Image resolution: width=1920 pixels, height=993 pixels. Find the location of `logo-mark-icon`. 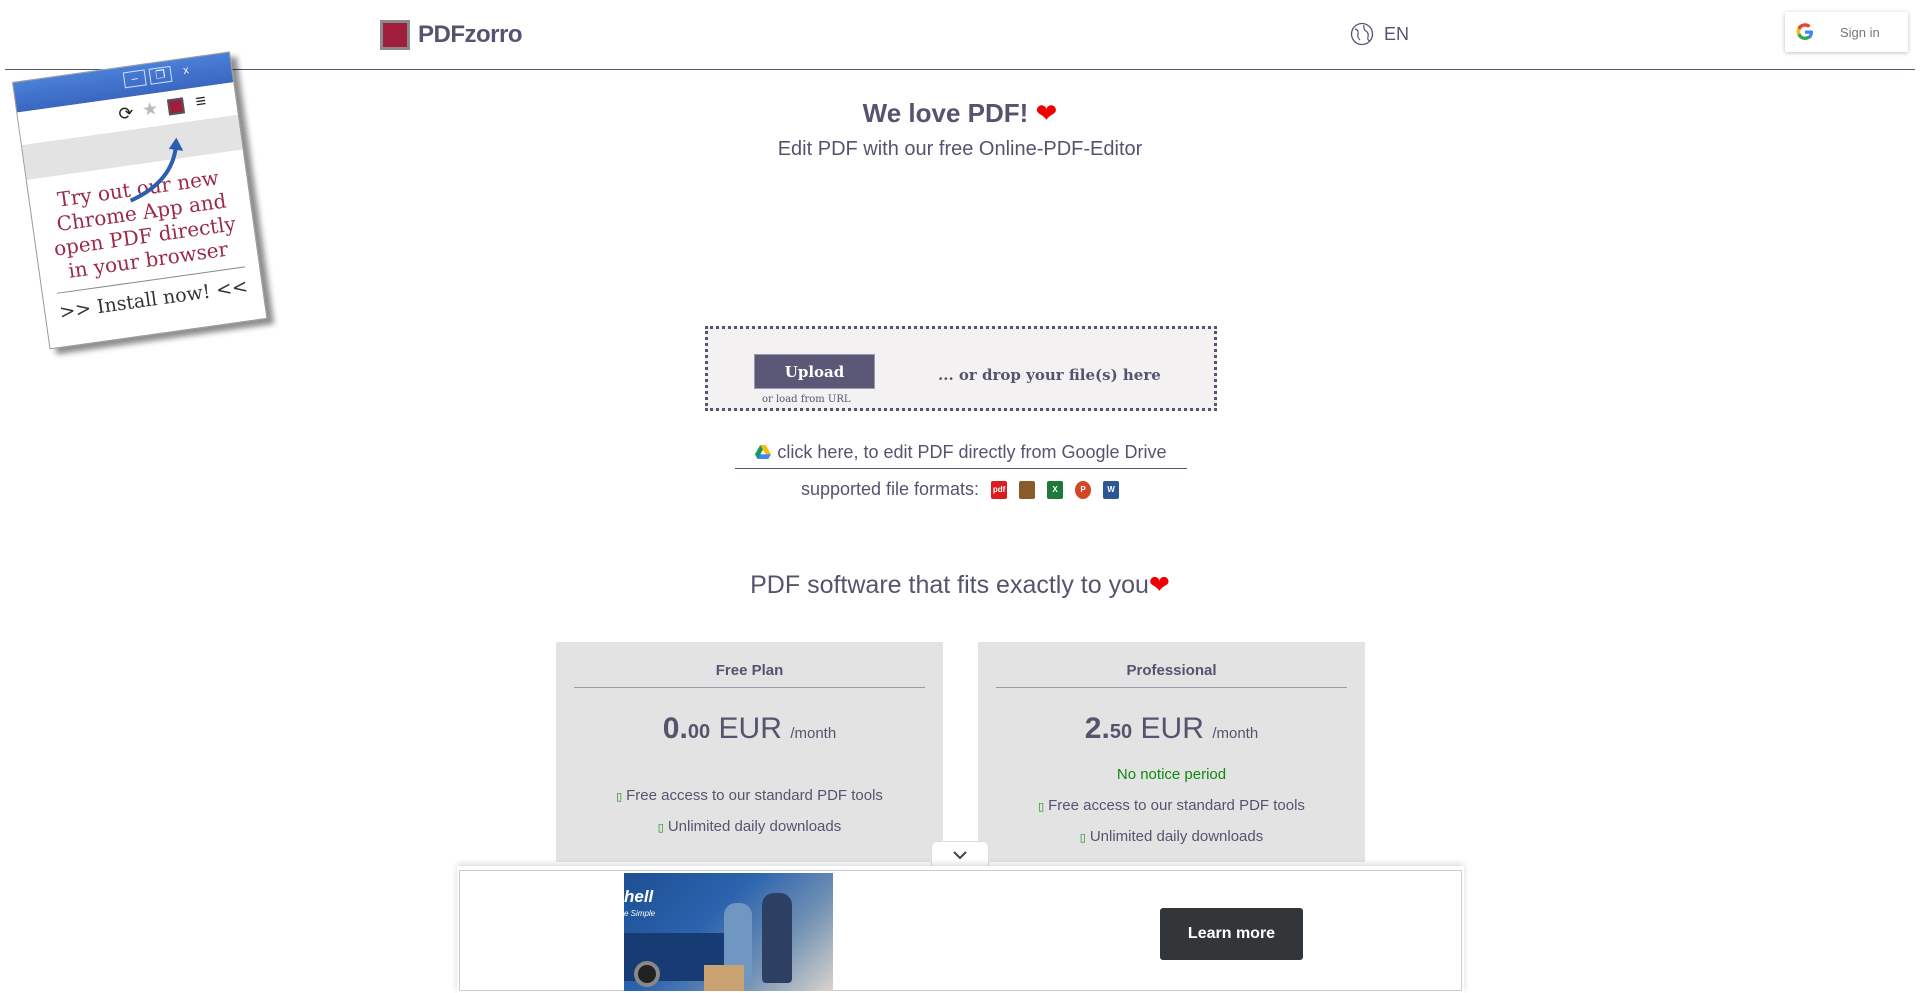

logo-mark-icon is located at coordinates (395, 35).